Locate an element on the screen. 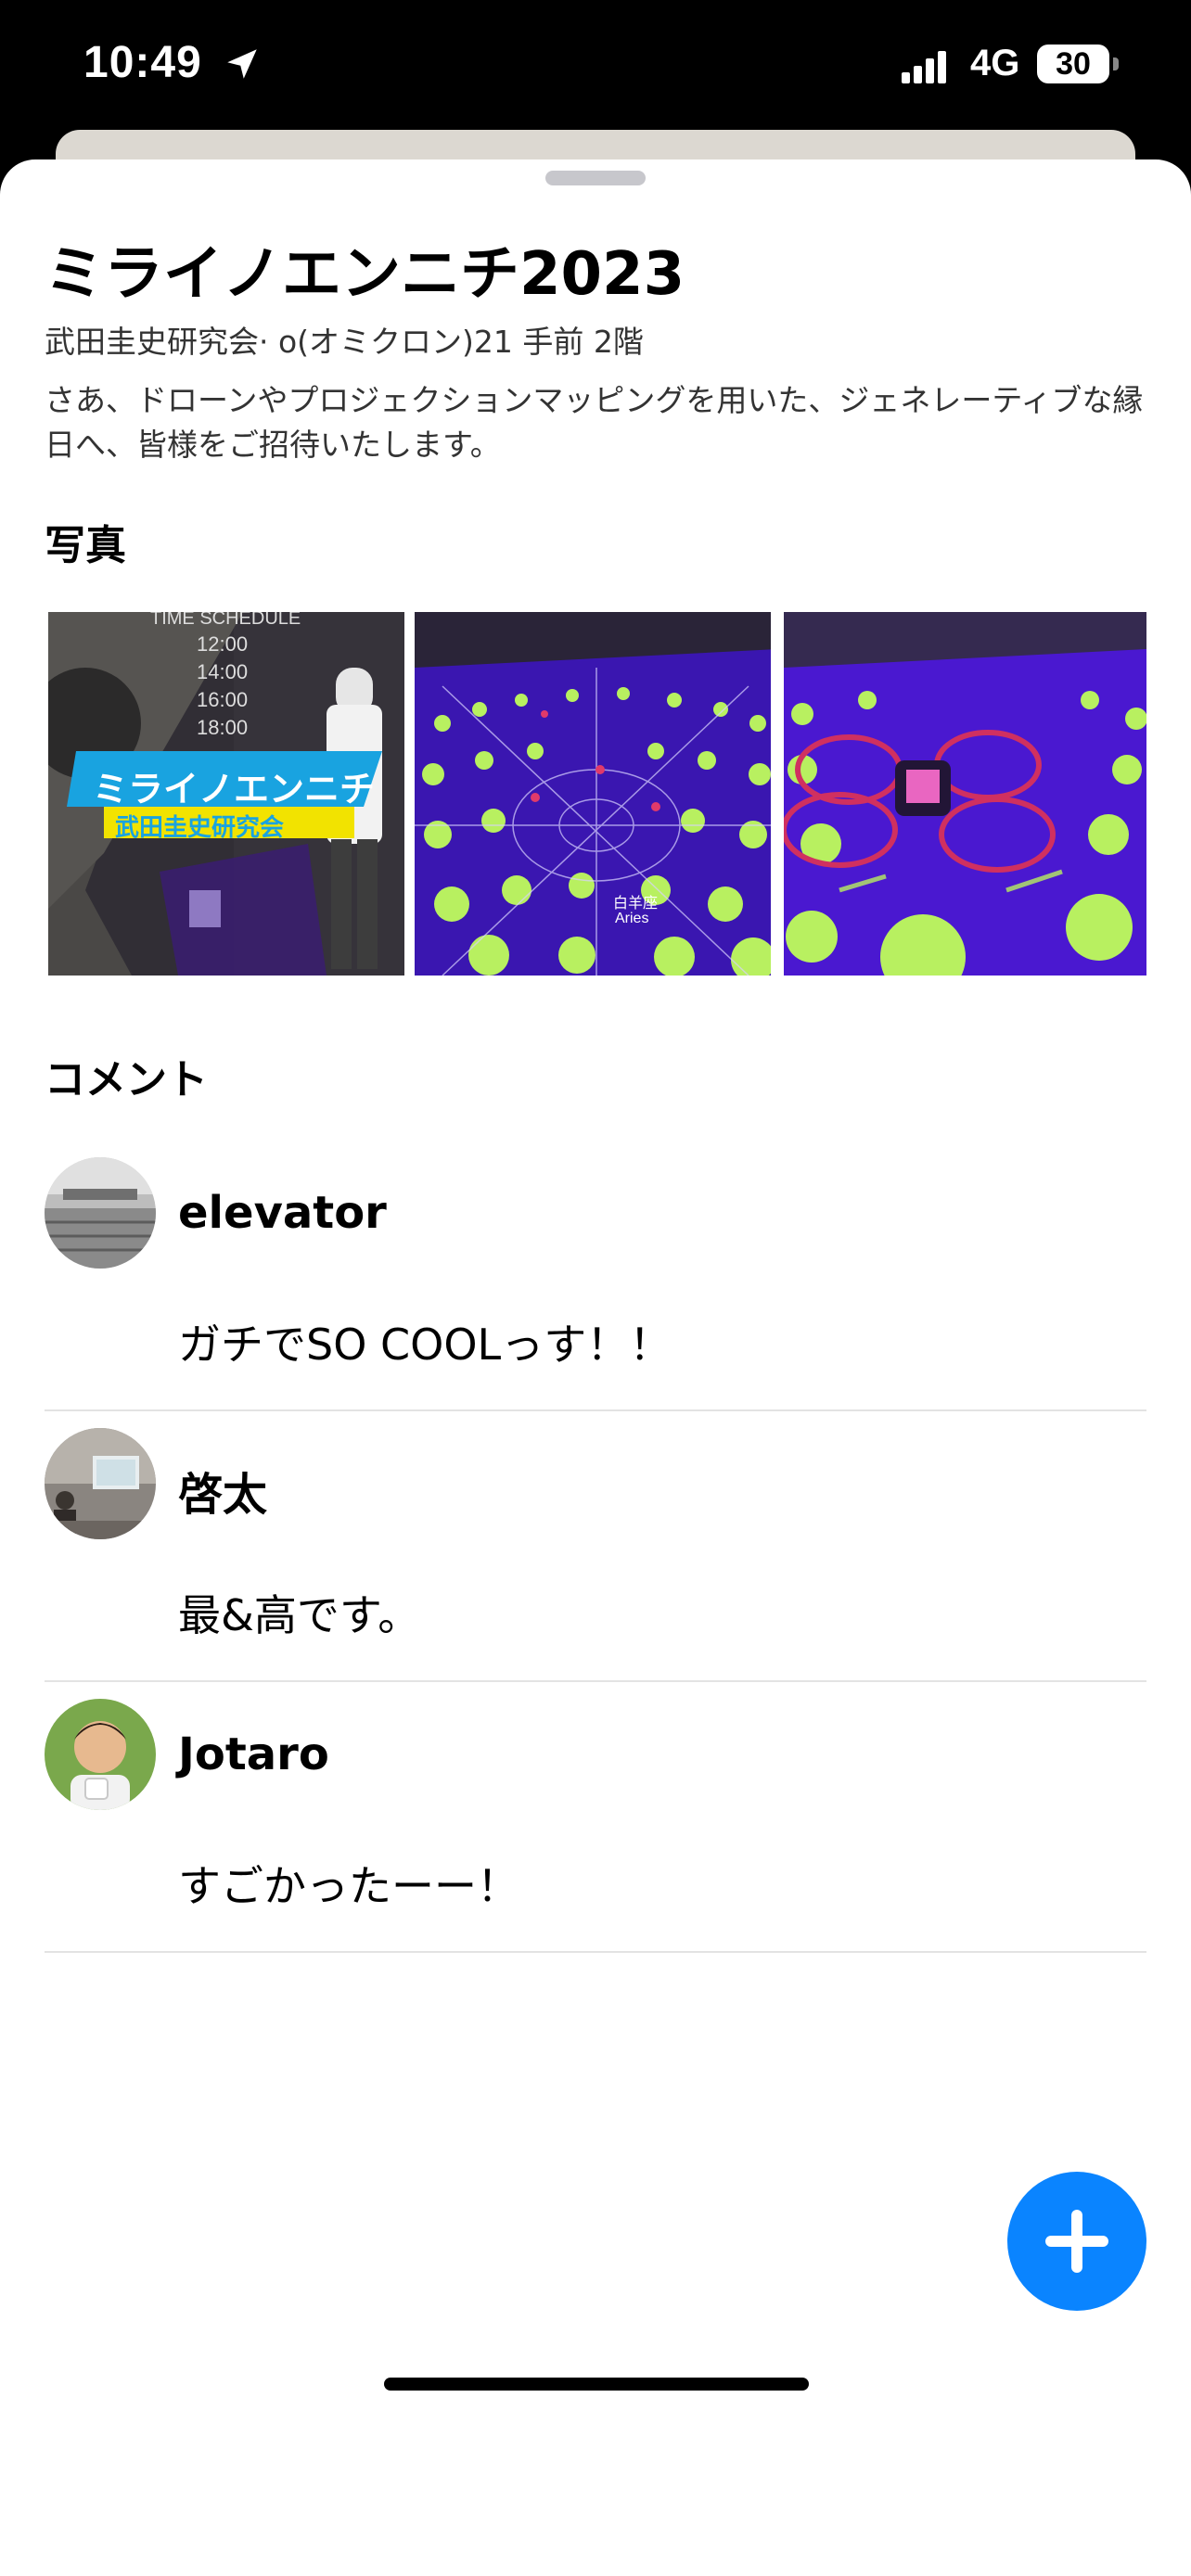  poster-schedule-time: 14:00 is located at coordinates (223, 672).